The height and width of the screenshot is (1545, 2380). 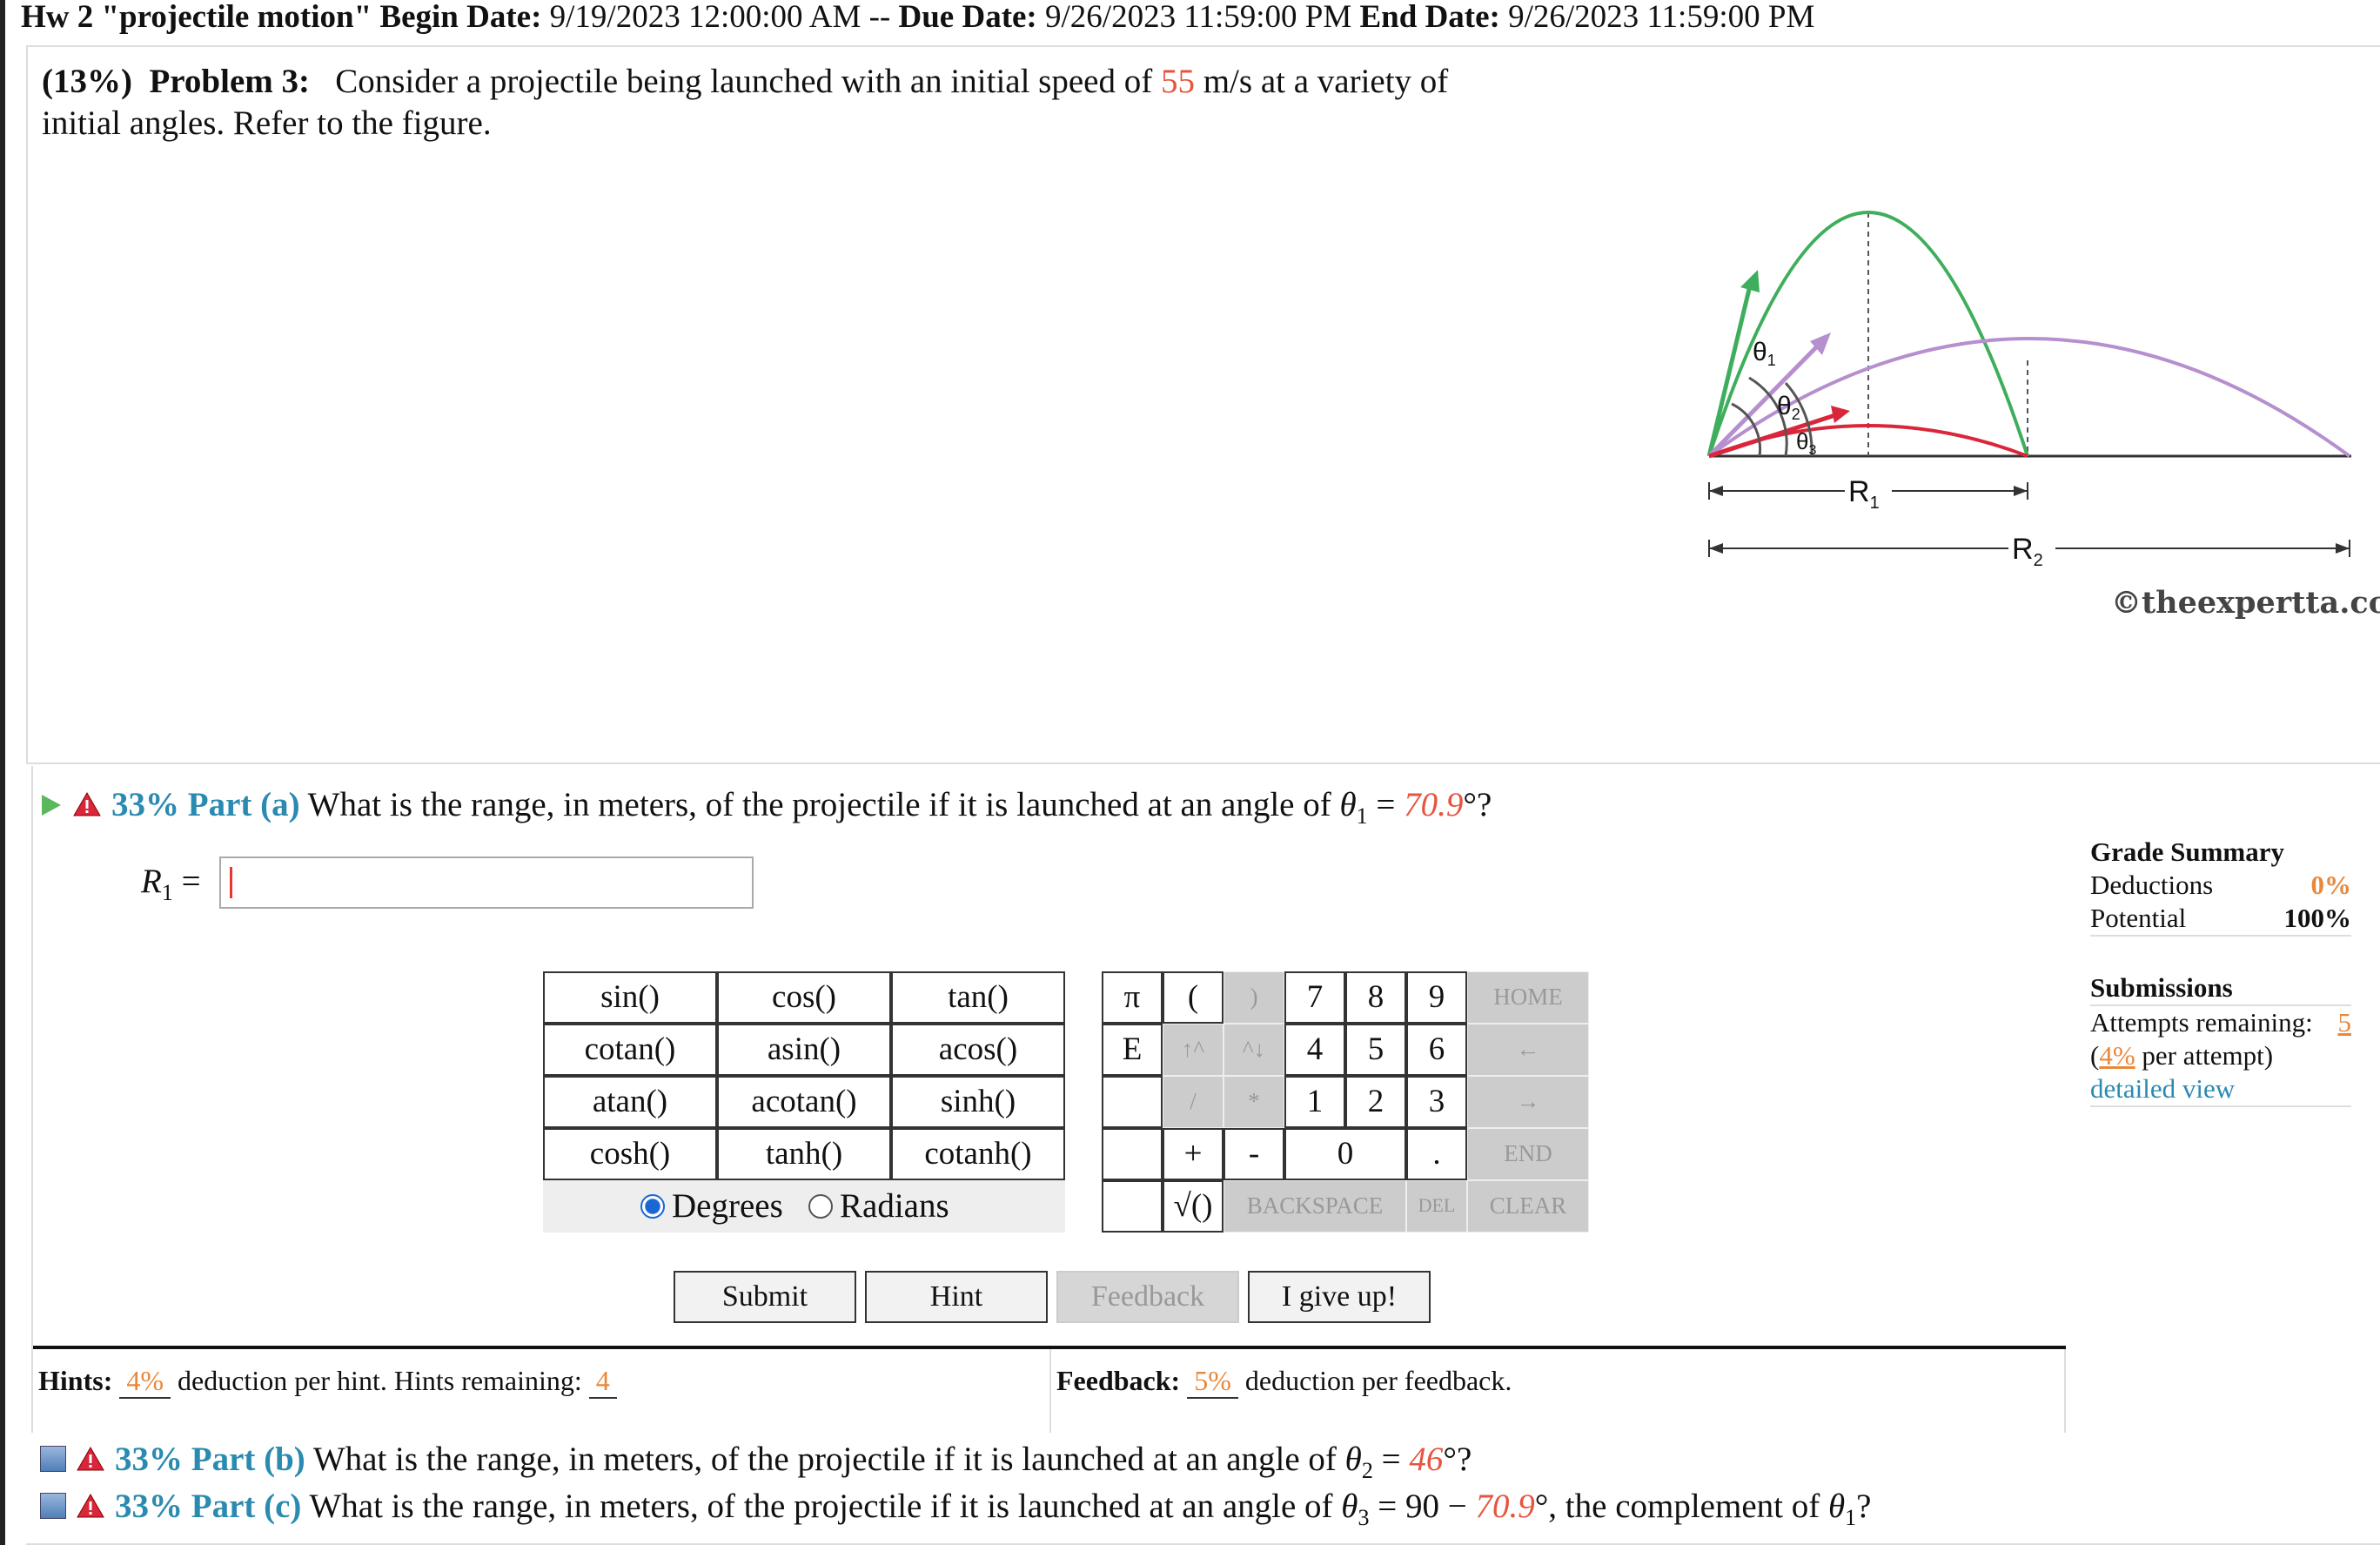 I want to click on due-date-value: 9/26/2023 11:59:00 PM, so click(x=1198, y=17).